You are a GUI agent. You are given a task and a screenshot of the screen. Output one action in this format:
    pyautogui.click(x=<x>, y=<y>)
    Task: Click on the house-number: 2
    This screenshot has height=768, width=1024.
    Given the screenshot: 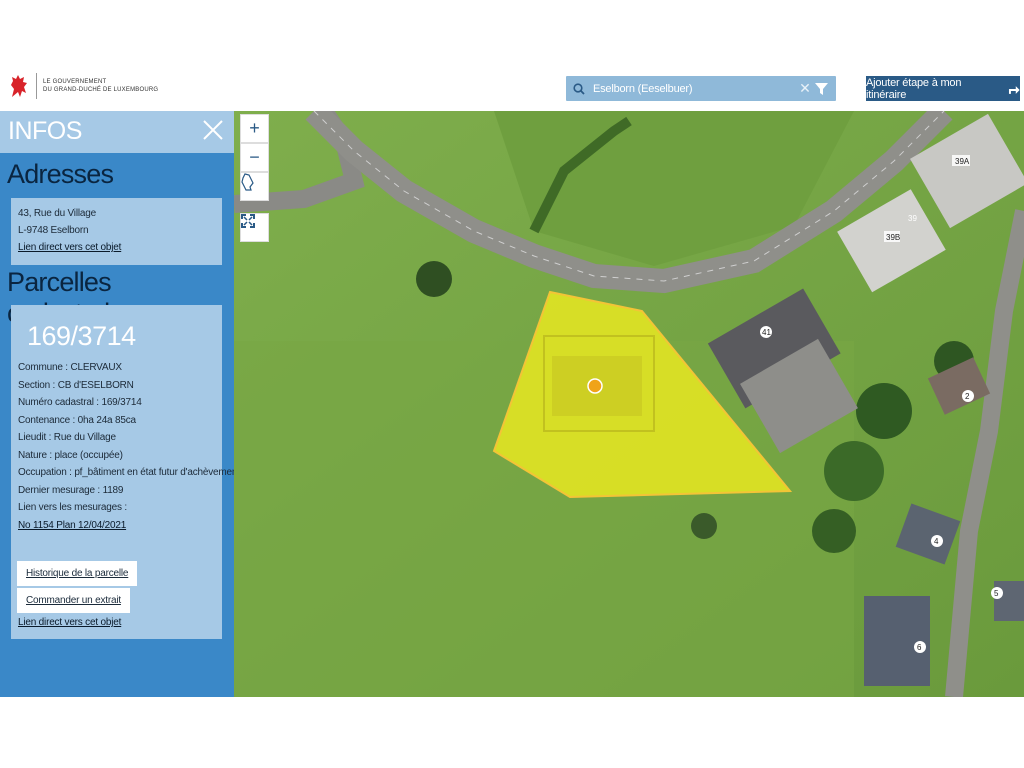 What is the action you would take?
    pyautogui.click(x=967, y=396)
    